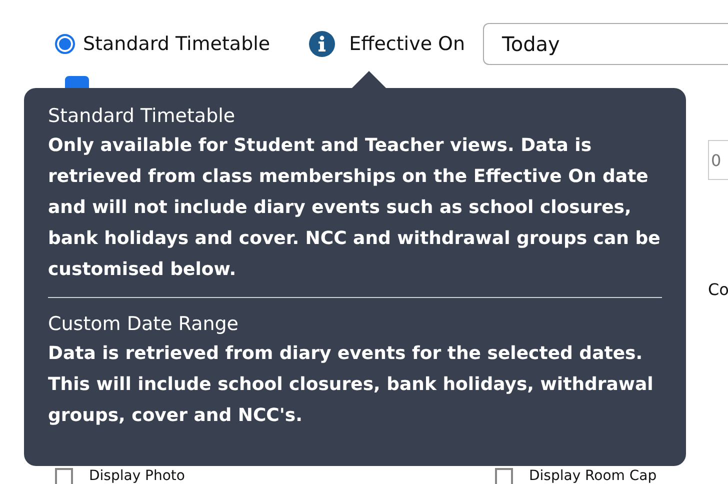 This screenshot has width=728, height=484. Describe the element at coordinates (718, 160) in the screenshot. I see `input-field: 0` at that location.